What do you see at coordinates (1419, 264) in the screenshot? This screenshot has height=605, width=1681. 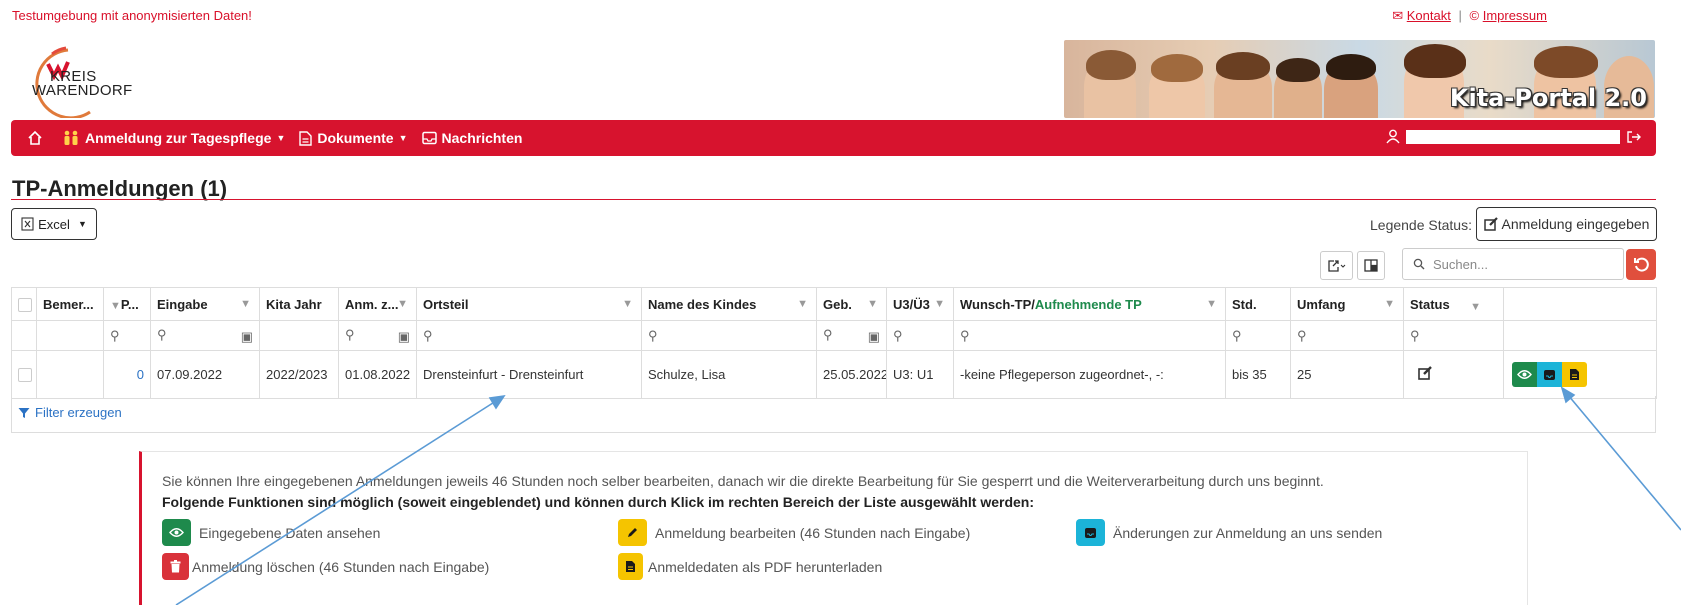 I see `search-icon` at bounding box center [1419, 264].